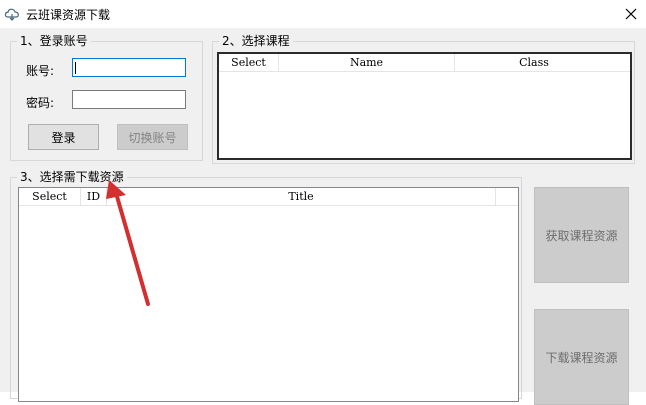 Image resolution: width=646 pixels, height=405 pixels. I want to click on cloud-app-icon, so click(12, 14).